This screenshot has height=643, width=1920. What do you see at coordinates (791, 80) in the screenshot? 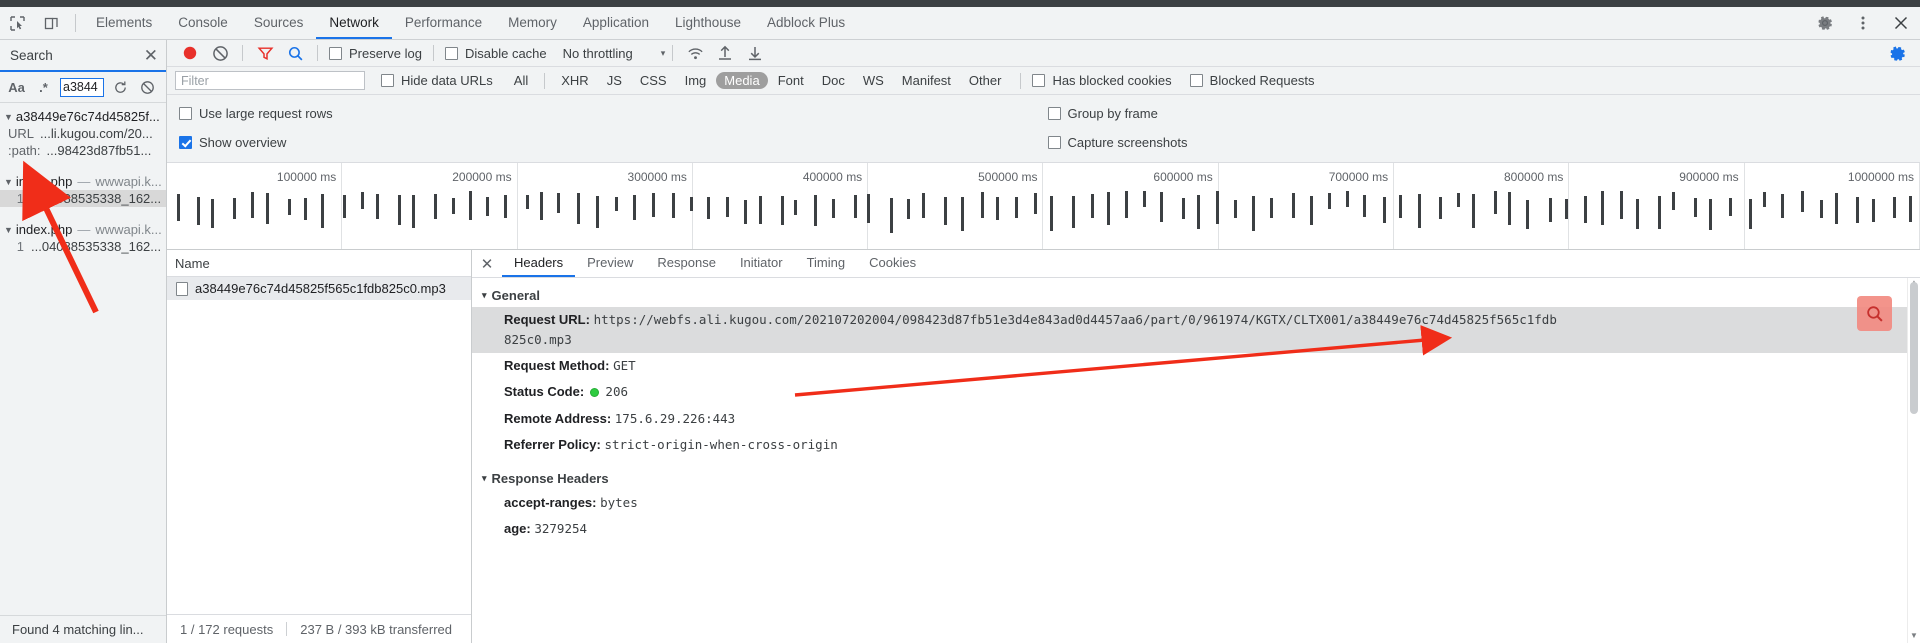
I see `filter-type-font: Font` at bounding box center [791, 80].